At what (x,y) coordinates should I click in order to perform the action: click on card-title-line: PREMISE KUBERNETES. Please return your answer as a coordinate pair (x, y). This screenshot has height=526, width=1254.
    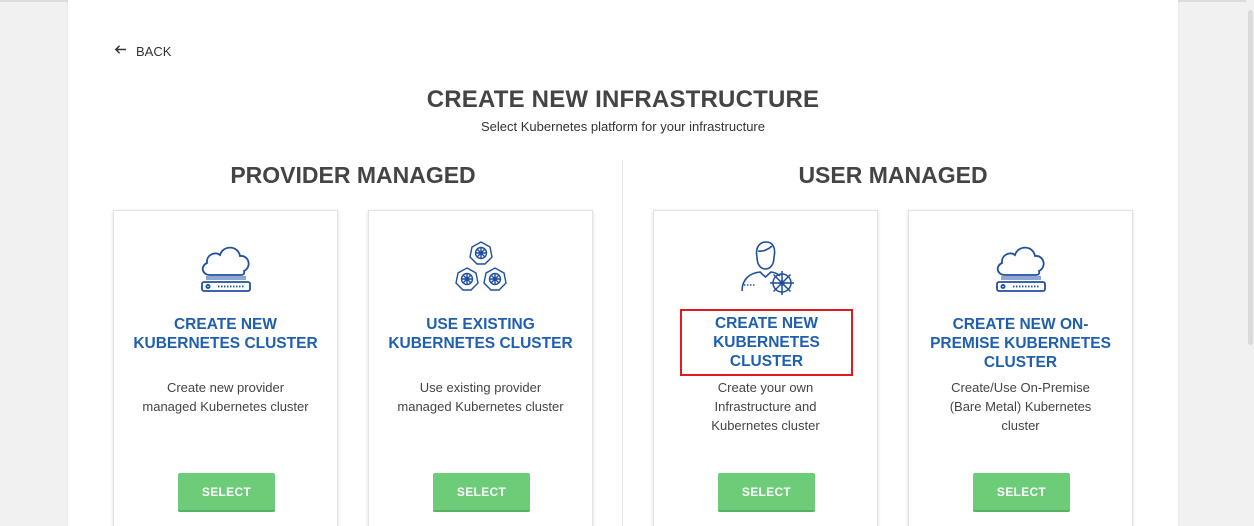
    Looking at the image, I should click on (1020, 343).